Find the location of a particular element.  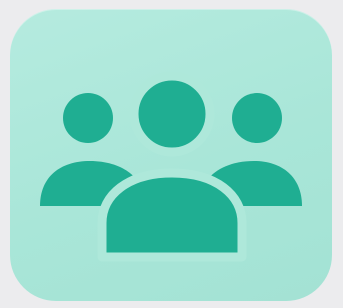

center-person-body is located at coordinates (172, 215).